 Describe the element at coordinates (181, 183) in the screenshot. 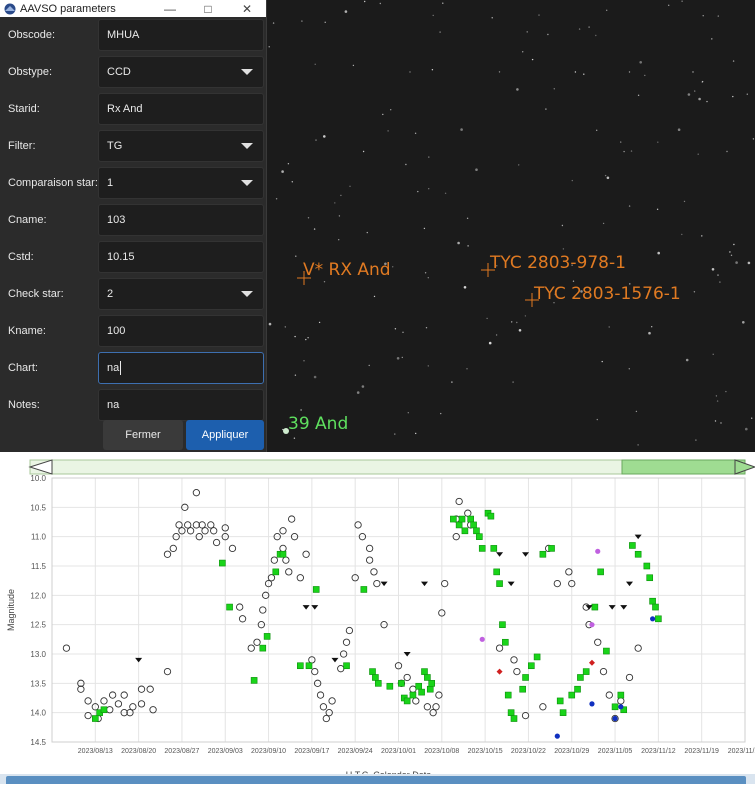

I see `comparison-star-select: 1` at that location.